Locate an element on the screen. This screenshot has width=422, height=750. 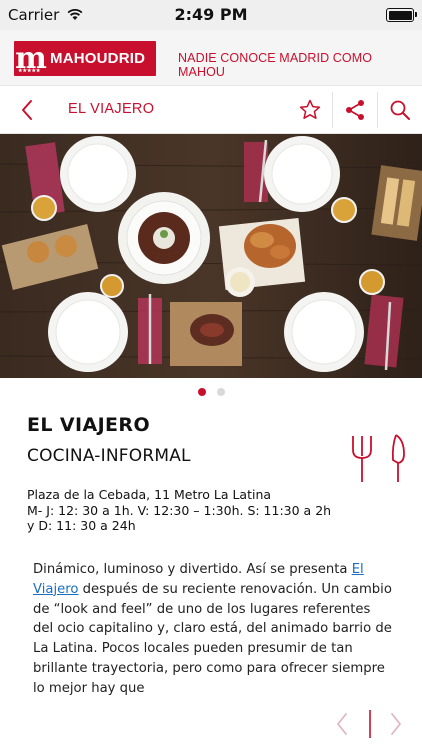
logo-text: MAHOUDRID is located at coordinates (98, 58).